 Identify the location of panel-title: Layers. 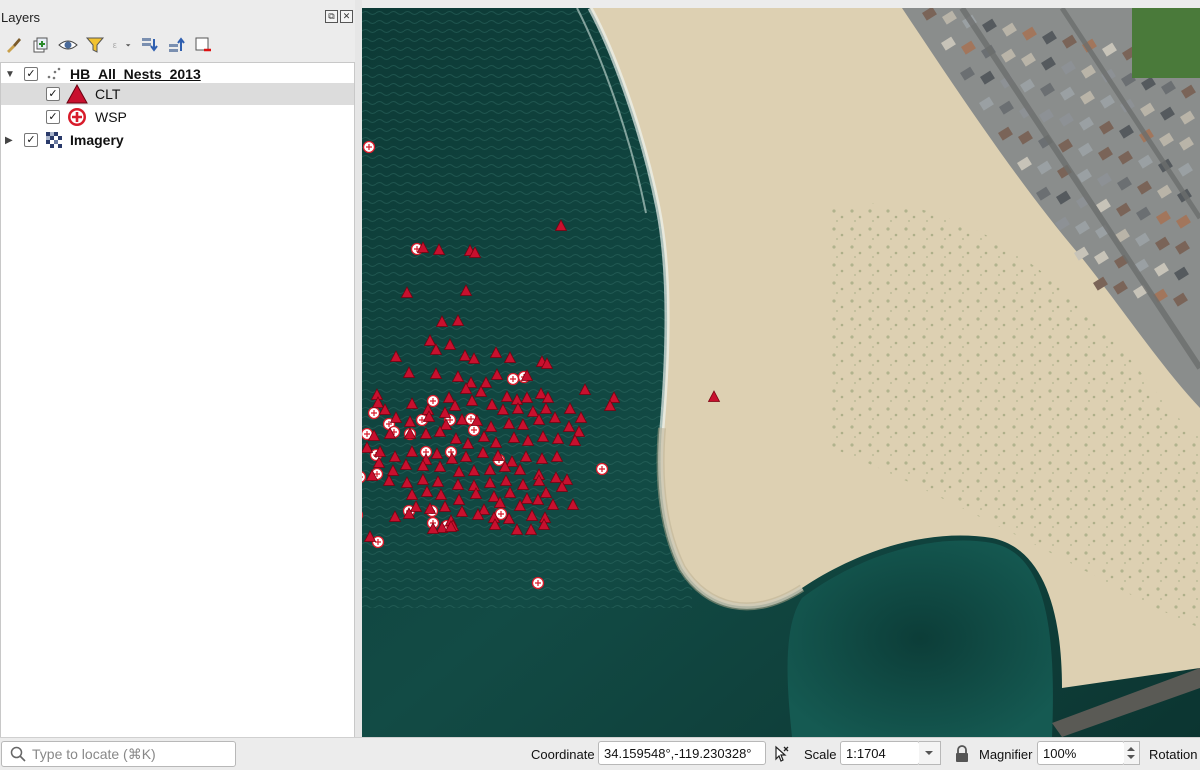
(21, 17).